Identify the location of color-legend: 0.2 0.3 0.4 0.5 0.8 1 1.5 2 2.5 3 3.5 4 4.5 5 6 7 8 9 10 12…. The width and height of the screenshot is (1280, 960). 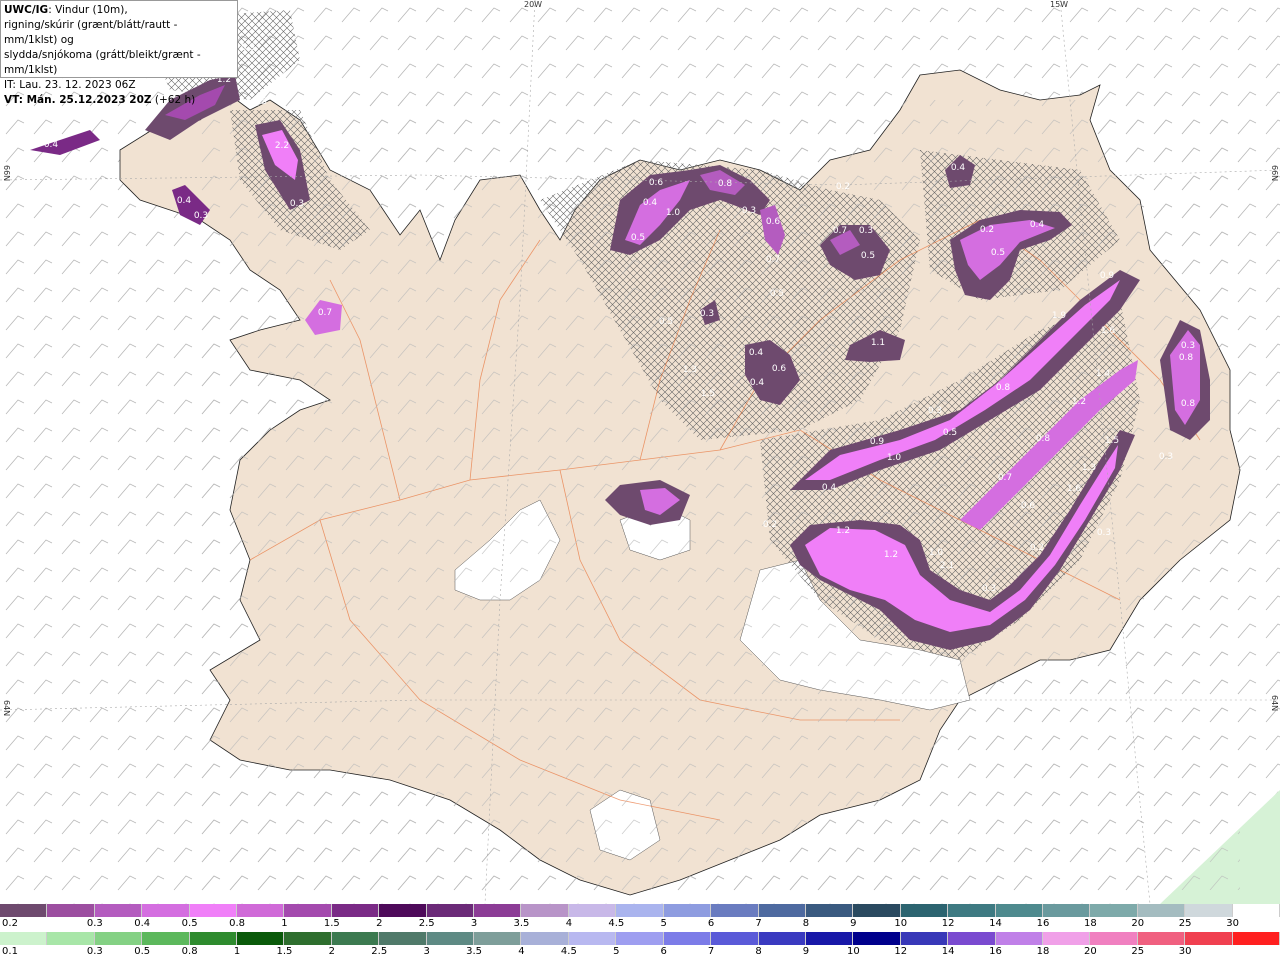
(640, 932).